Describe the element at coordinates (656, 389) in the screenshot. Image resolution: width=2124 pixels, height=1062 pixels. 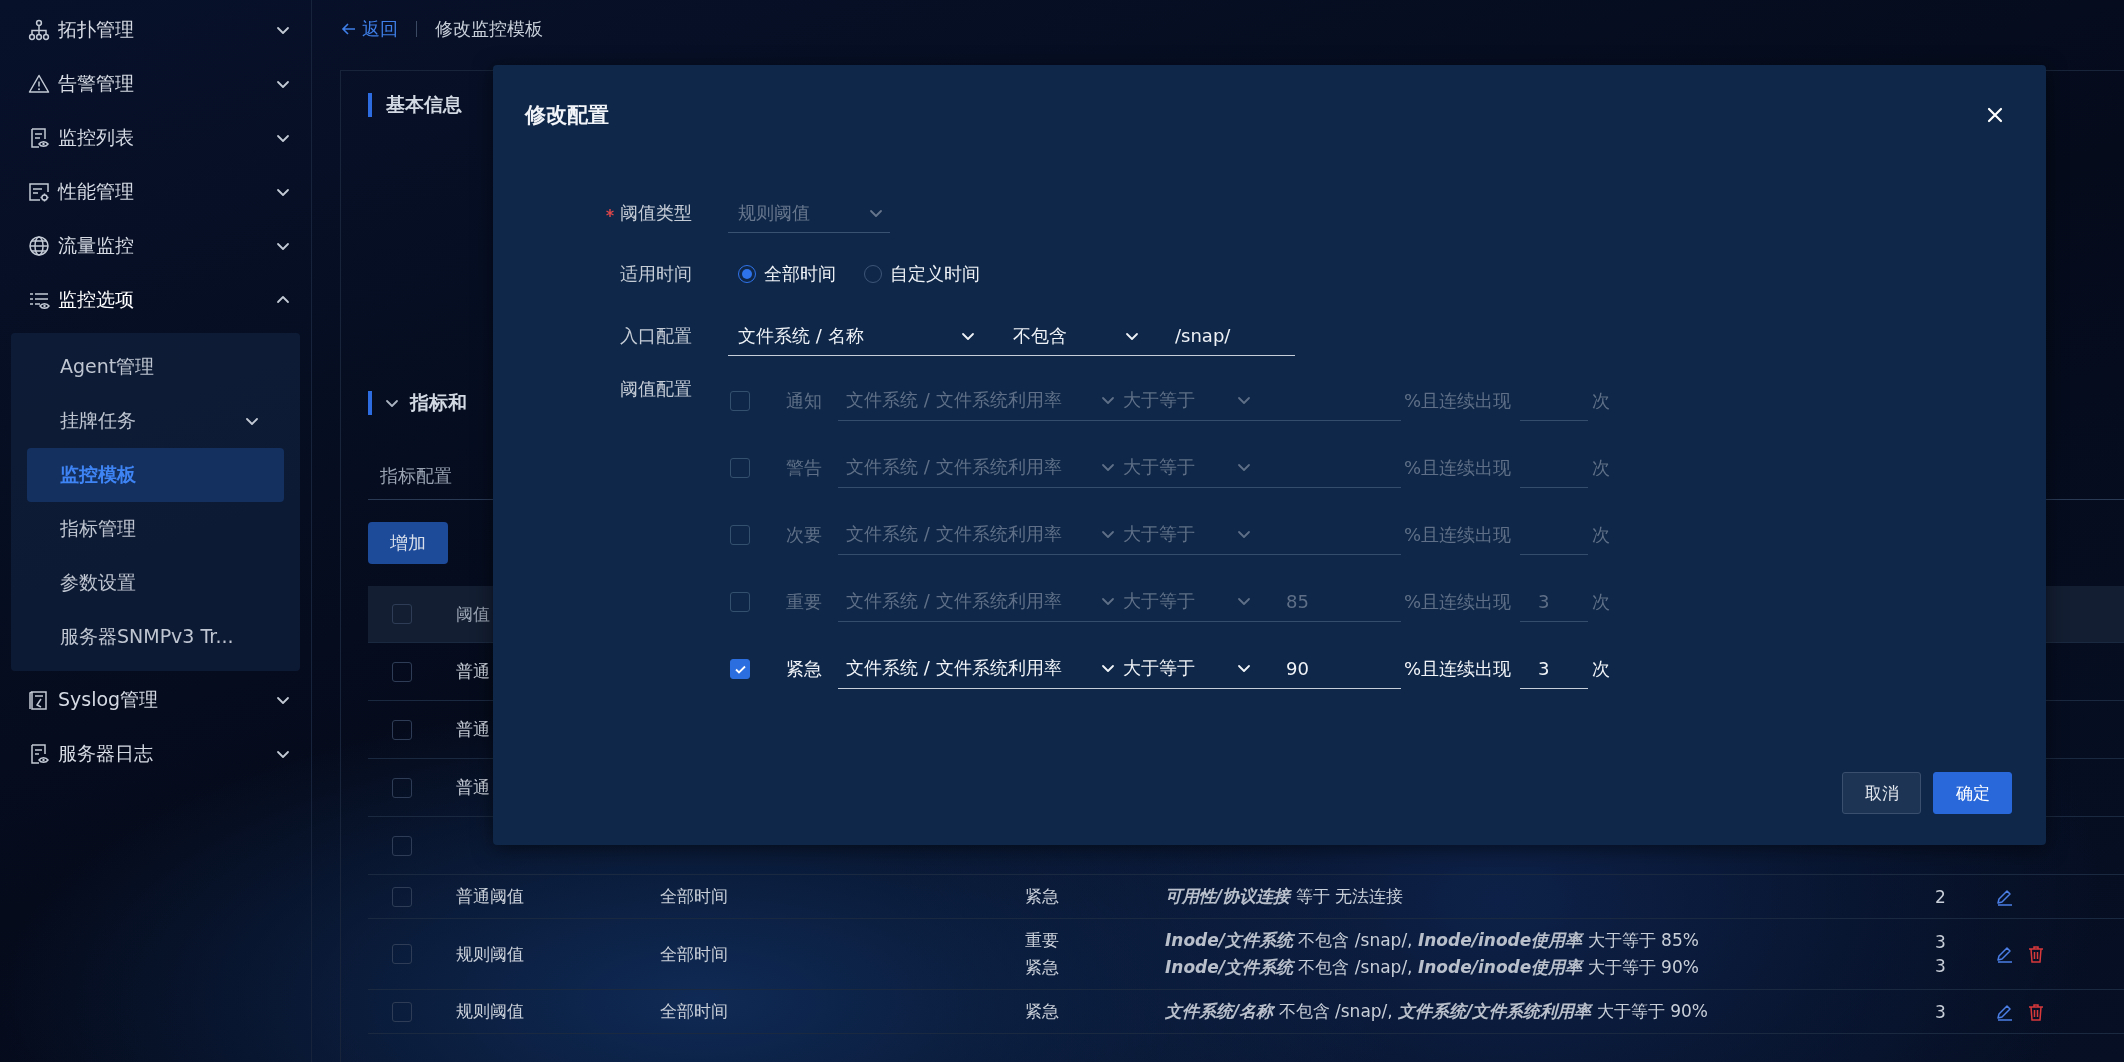
I see `field-label: 阈值配置` at that location.